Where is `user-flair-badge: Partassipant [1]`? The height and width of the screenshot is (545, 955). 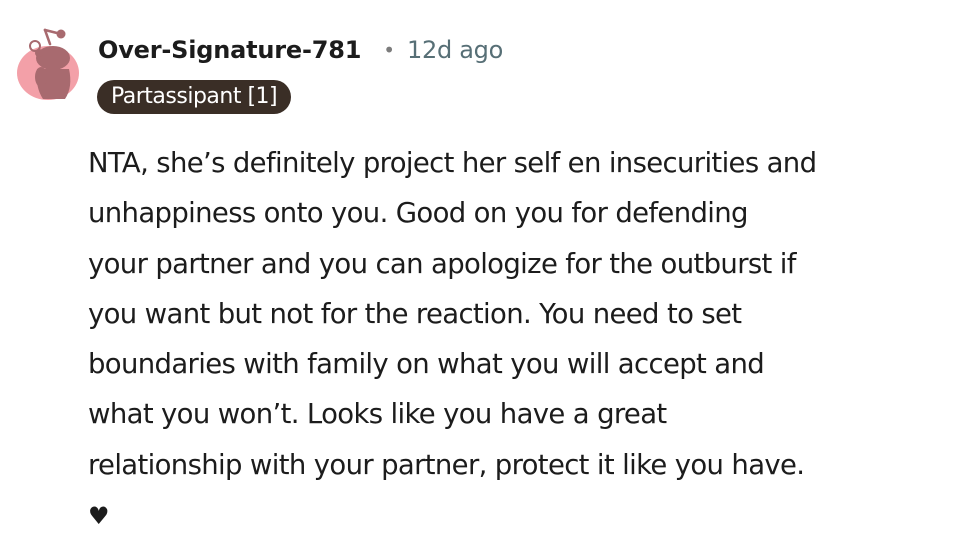 user-flair-badge: Partassipant [1] is located at coordinates (194, 97).